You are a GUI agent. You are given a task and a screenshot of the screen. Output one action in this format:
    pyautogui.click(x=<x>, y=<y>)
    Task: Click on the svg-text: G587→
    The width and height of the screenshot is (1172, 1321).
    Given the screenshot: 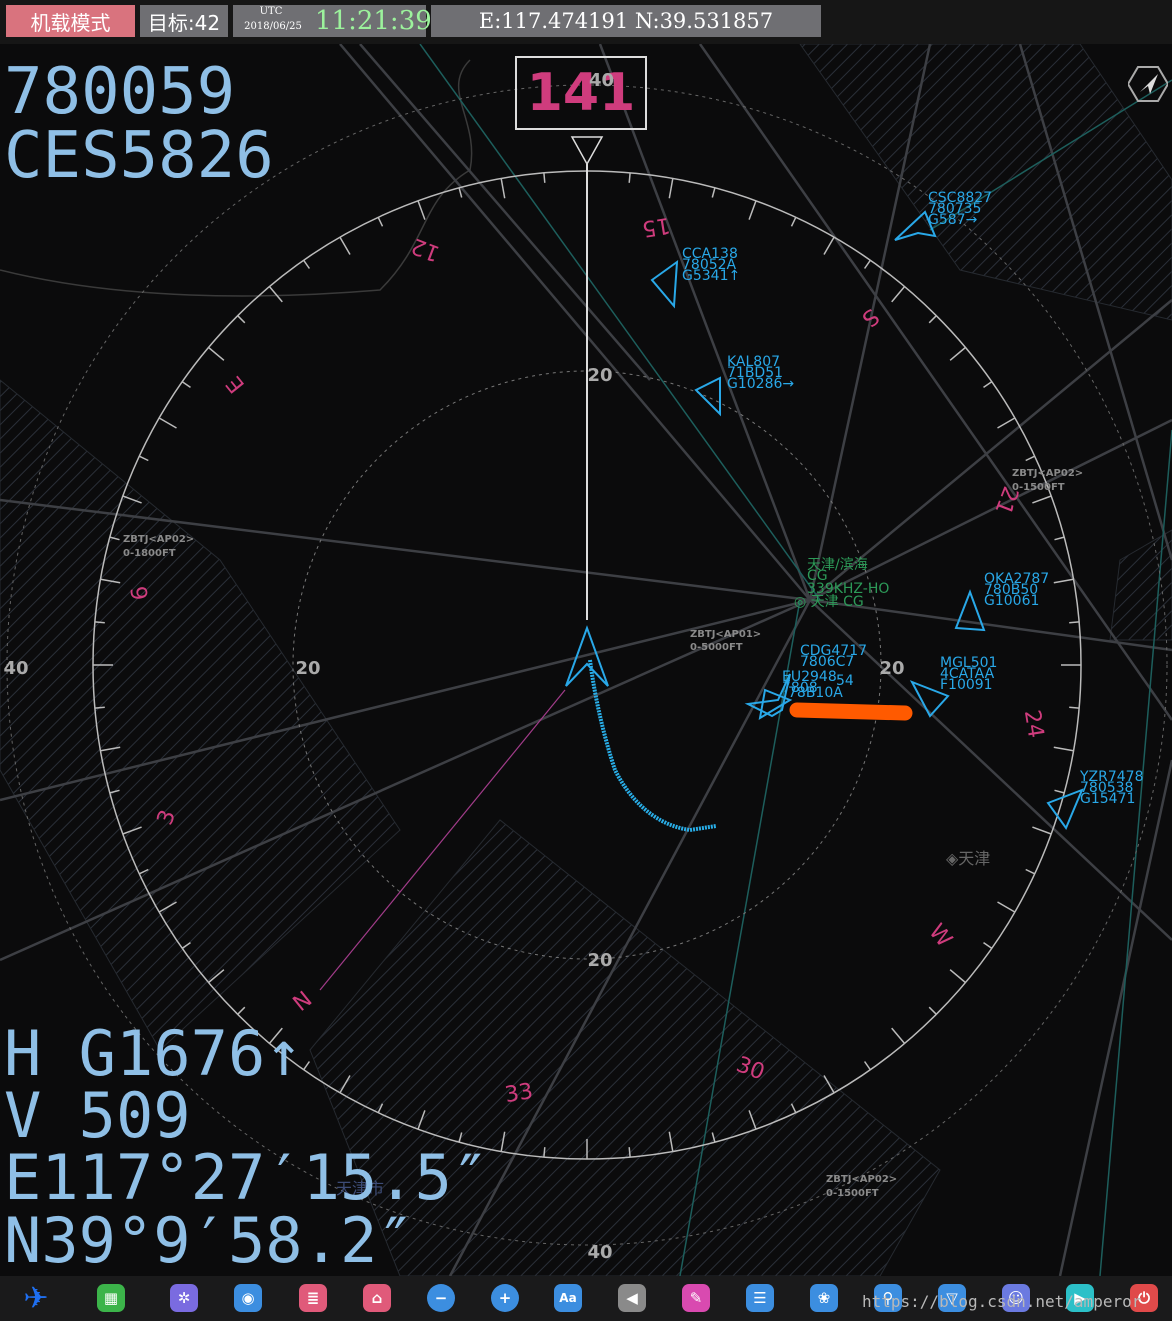 What is the action you would take?
    pyautogui.click(x=953, y=220)
    